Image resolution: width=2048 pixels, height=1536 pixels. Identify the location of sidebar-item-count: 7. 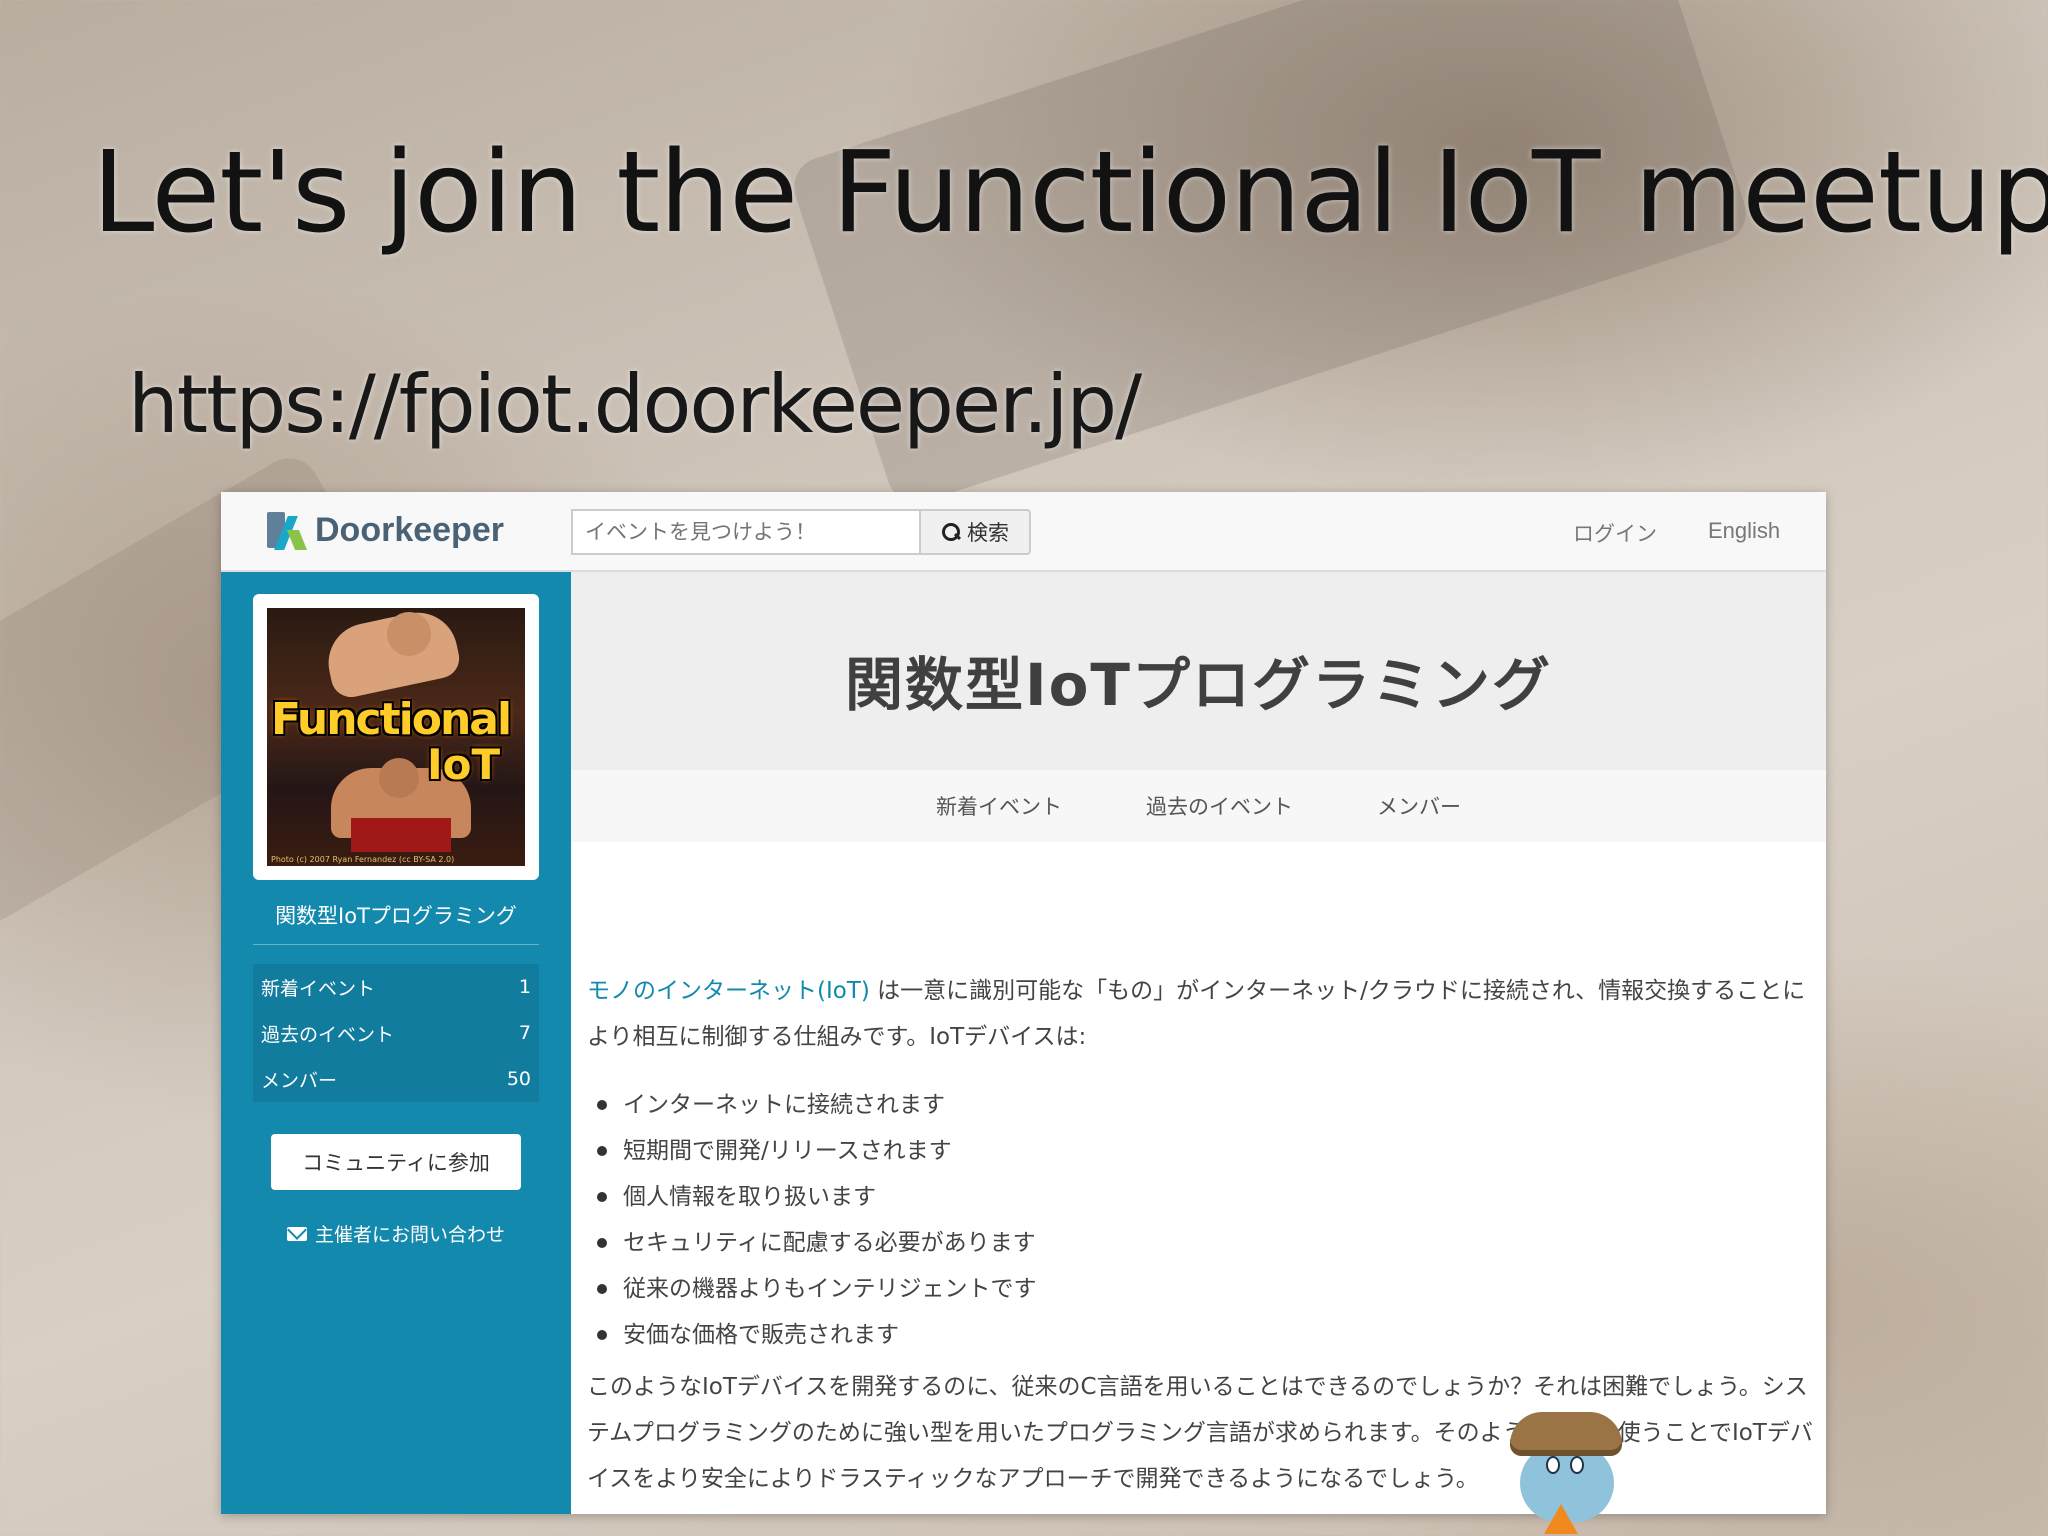
(524, 1033).